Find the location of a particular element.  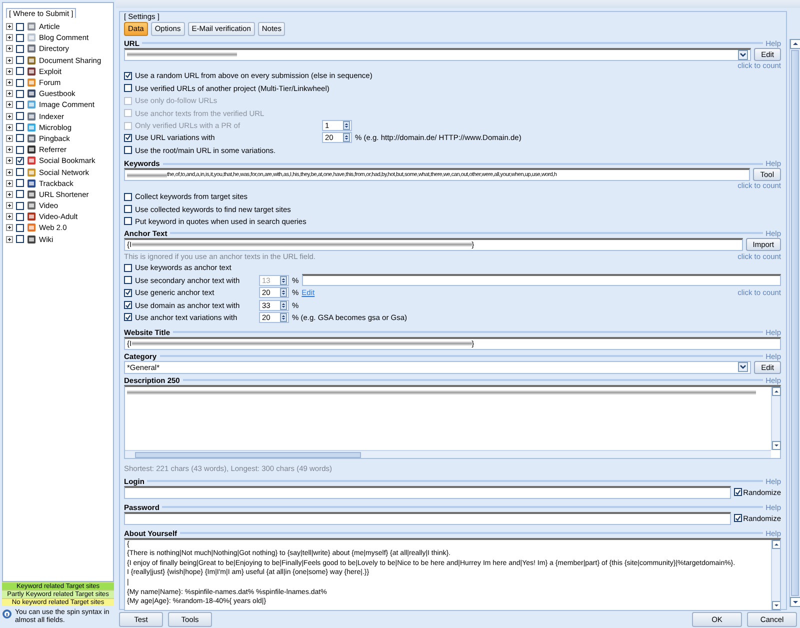

about-textarea is located at coordinates (452, 574).